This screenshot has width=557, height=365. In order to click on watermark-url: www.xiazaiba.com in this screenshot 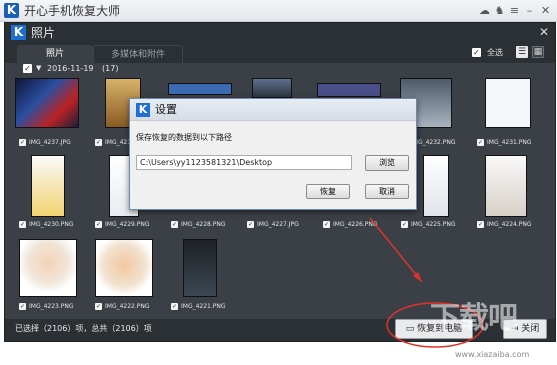, I will do `click(492, 354)`.